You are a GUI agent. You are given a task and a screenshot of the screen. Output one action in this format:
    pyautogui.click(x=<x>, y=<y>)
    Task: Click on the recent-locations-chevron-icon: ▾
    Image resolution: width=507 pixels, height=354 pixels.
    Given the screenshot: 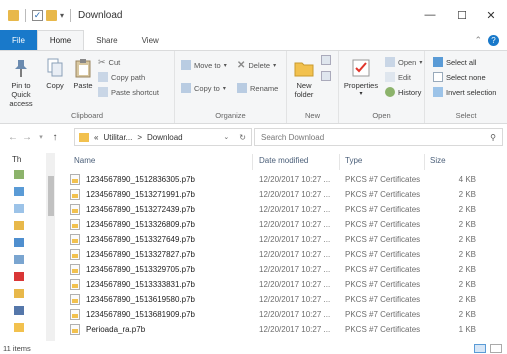 What is the action you would take?
    pyautogui.click(x=41, y=137)
    